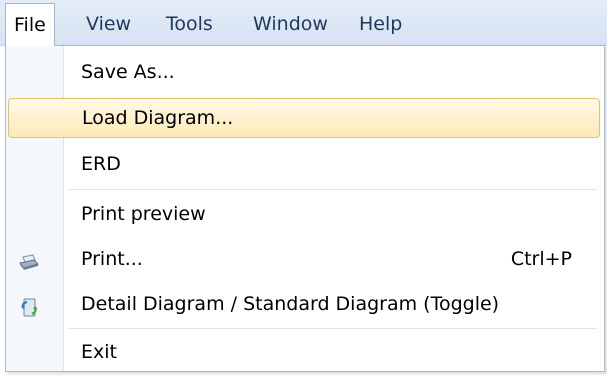 This screenshot has height=376, width=607. What do you see at coordinates (290, 24) in the screenshot?
I see `menu-window: Window` at bounding box center [290, 24].